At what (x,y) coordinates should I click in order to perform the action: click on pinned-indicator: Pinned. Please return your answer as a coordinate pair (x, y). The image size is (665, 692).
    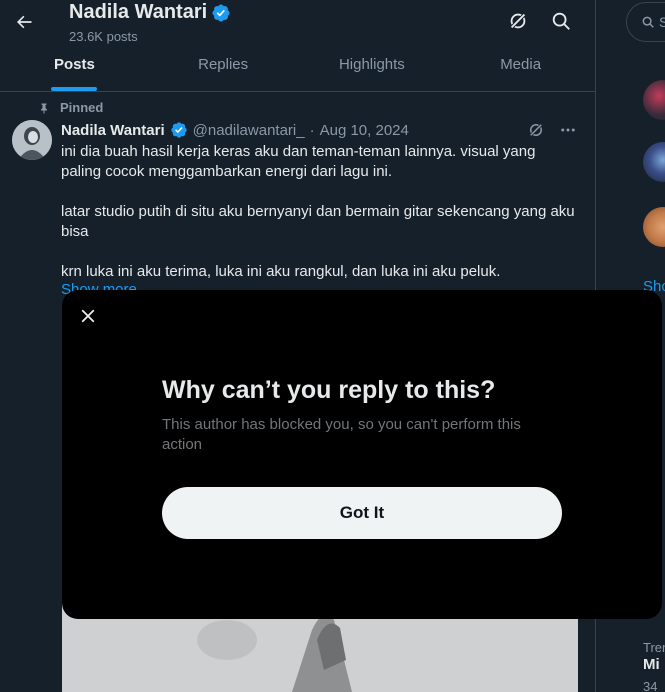
    Looking at the image, I should click on (70, 107).